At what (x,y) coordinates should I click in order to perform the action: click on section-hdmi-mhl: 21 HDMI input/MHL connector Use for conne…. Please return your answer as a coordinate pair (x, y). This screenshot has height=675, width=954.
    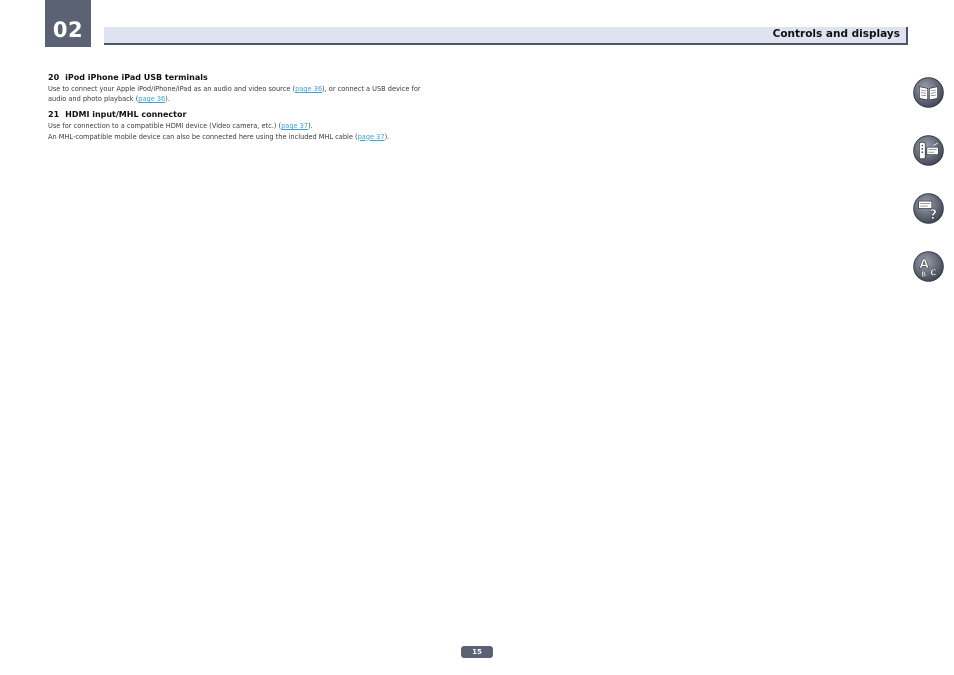
    Looking at the image, I should click on (268, 125).